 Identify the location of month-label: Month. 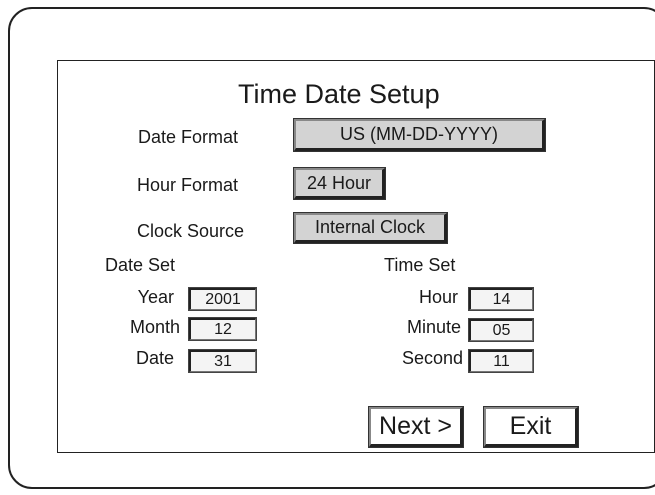
(154, 327).